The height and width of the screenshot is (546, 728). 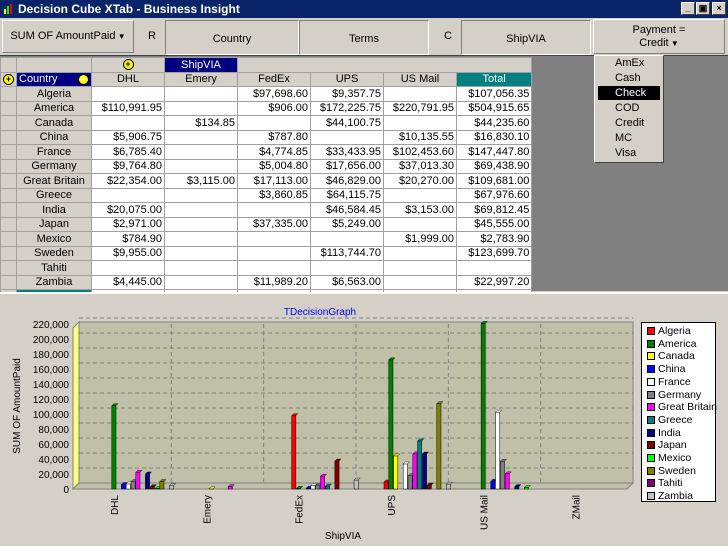 What do you see at coordinates (54, 195) in the screenshot?
I see `row-header: Greece` at bounding box center [54, 195].